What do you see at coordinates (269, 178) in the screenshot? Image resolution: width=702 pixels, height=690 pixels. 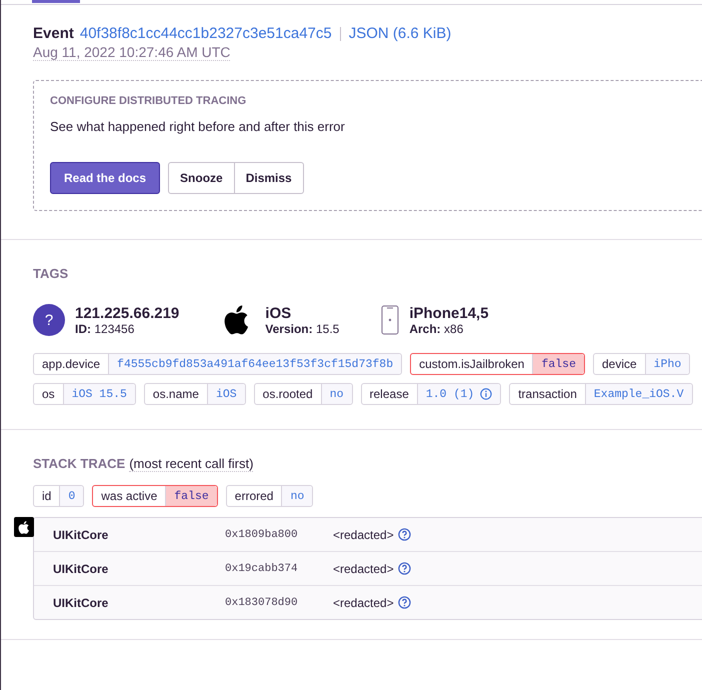 I see `prompt-button: Dismiss` at bounding box center [269, 178].